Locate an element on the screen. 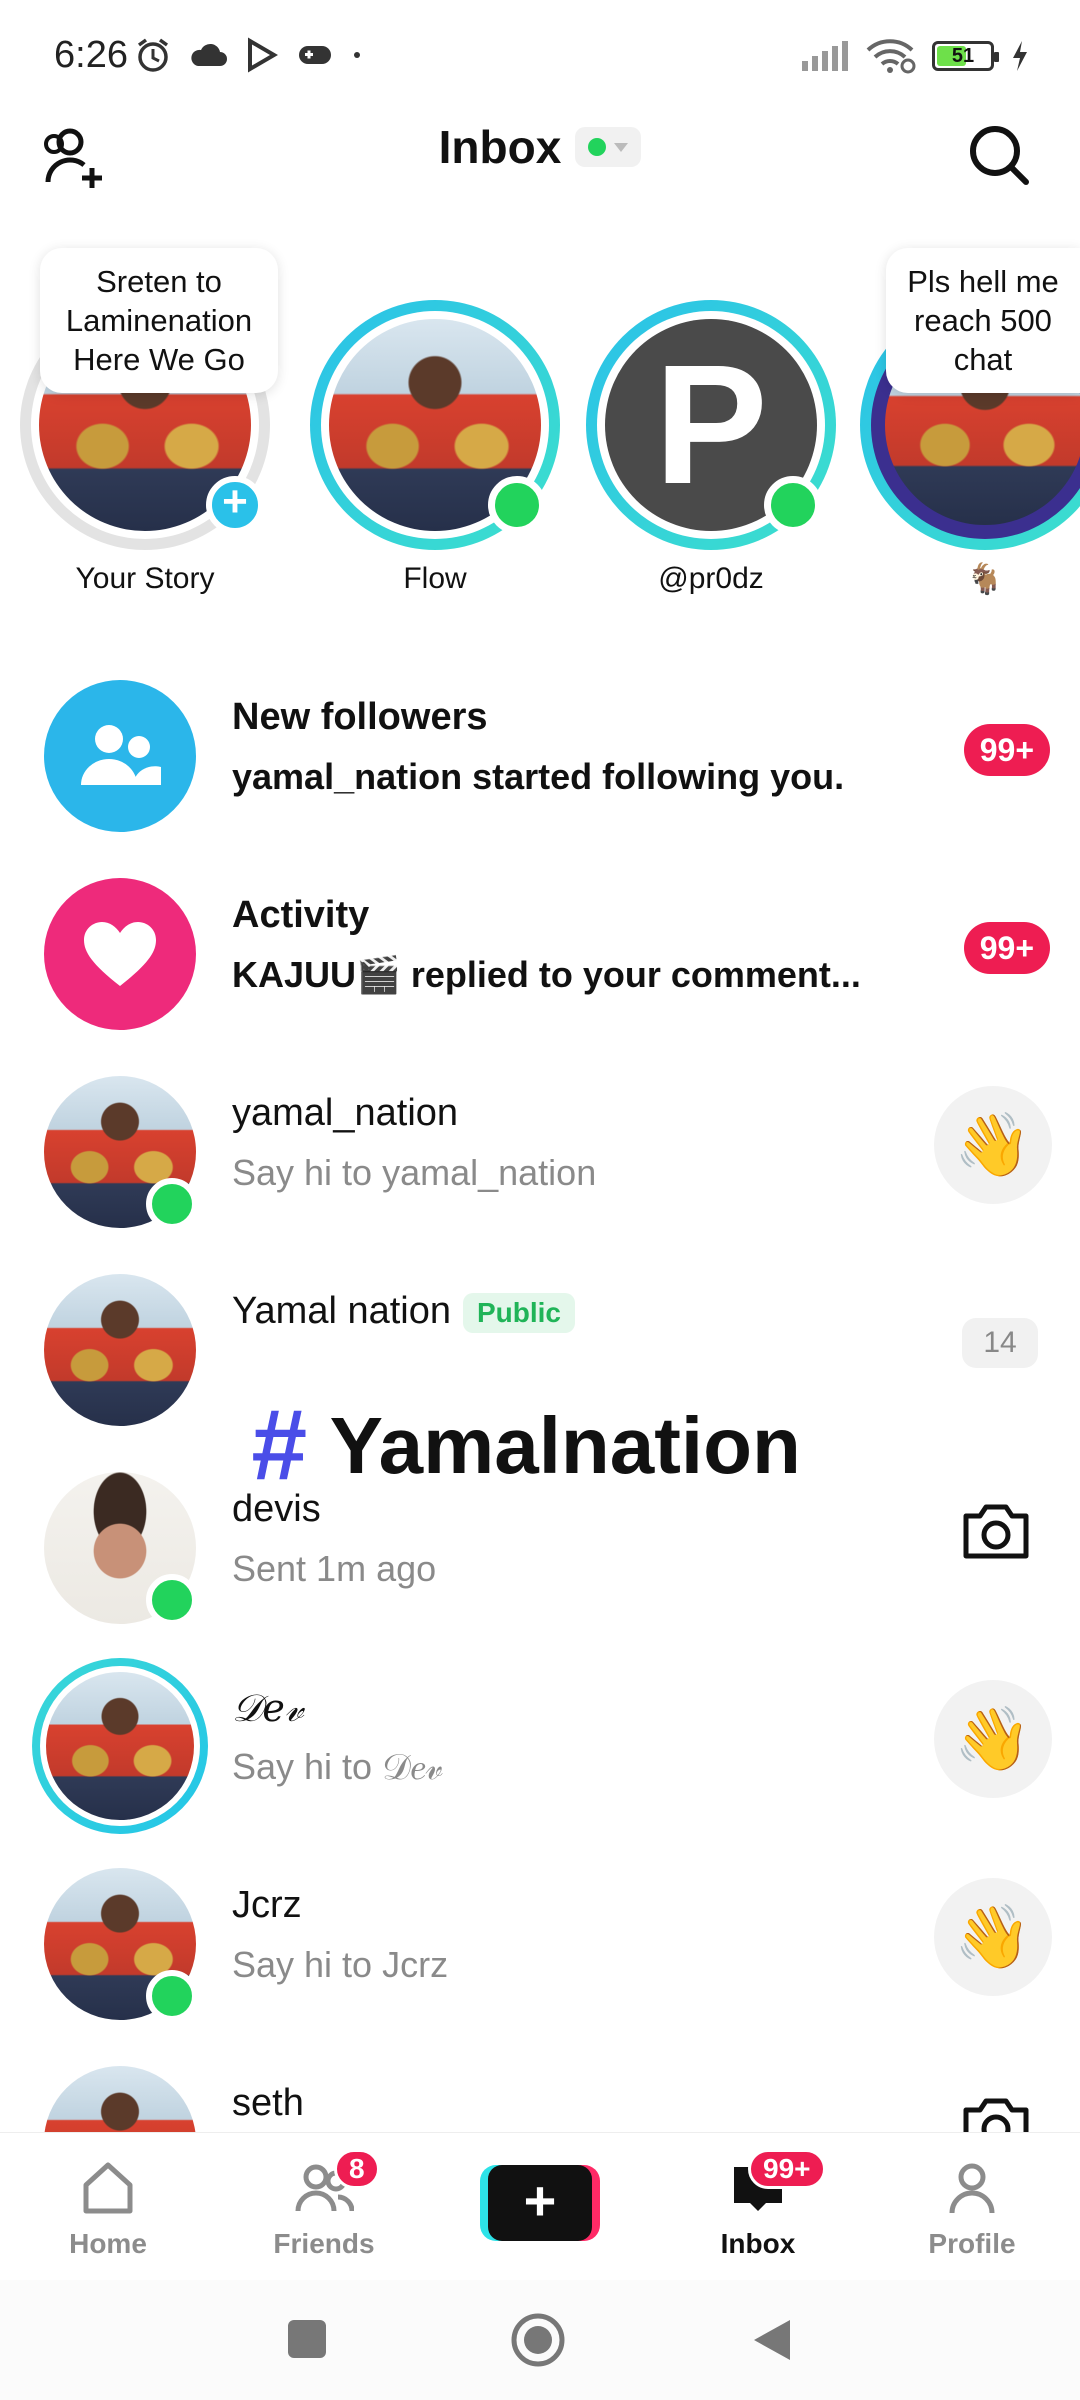 The width and height of the screenshot is (1080, 2400). hashtag-text: Yamalnation is located at coordinates (565, 1445).